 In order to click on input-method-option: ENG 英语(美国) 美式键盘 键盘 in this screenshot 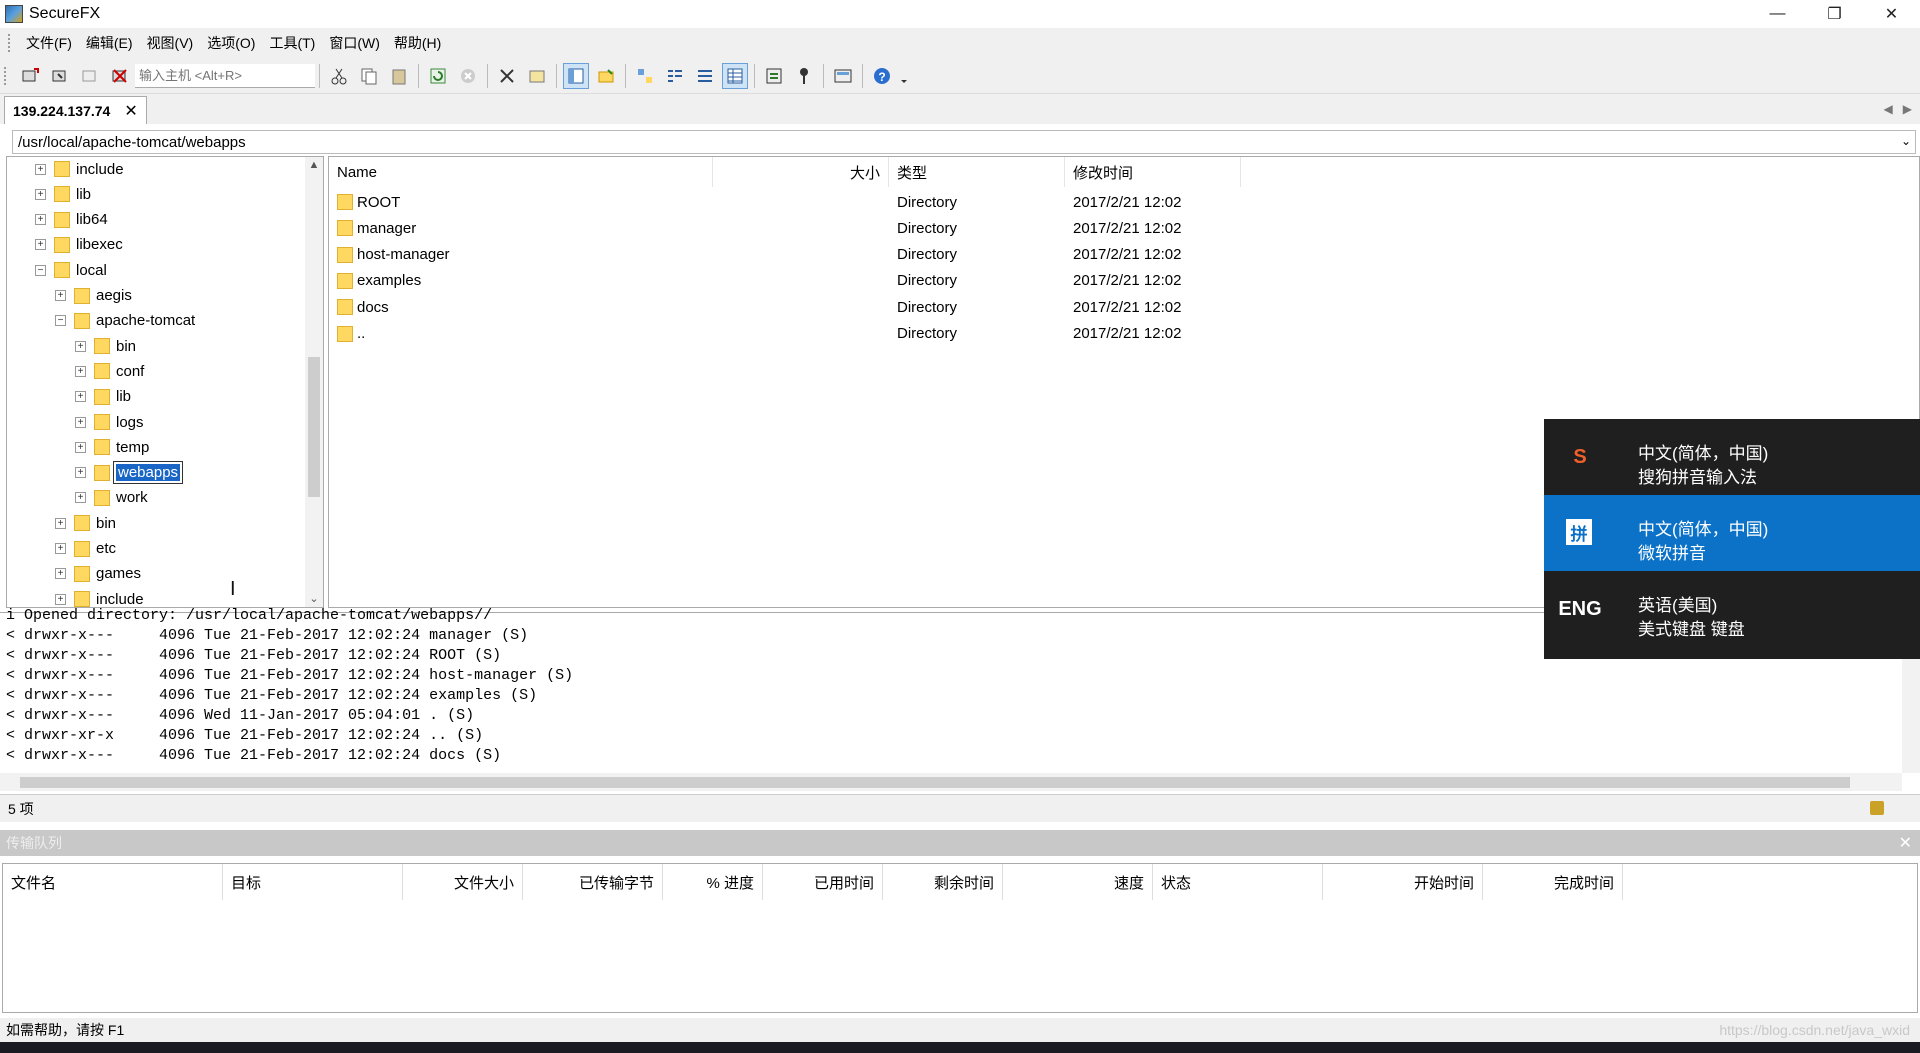, I will do `click(1732, 609)`.